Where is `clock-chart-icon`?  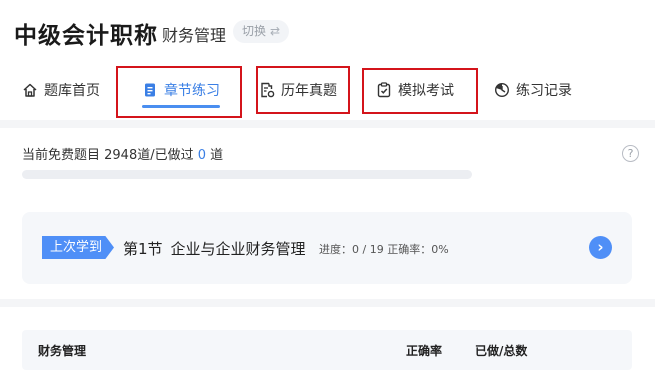 clock-chart-icon is located at coordinates (502, 90).